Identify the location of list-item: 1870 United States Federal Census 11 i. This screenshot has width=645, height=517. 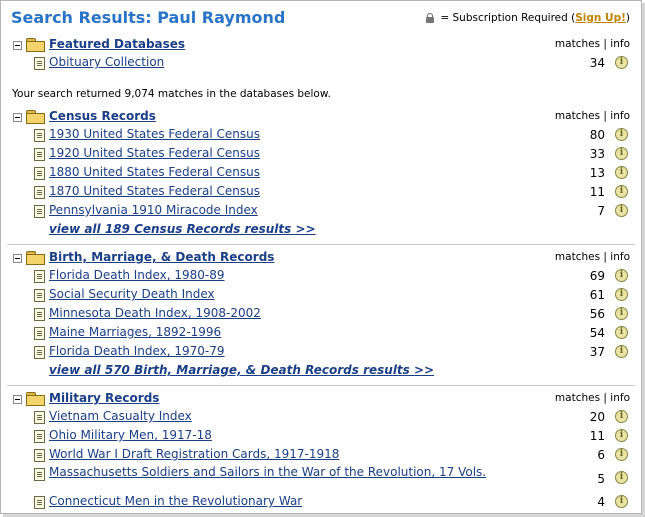
(321, 193).